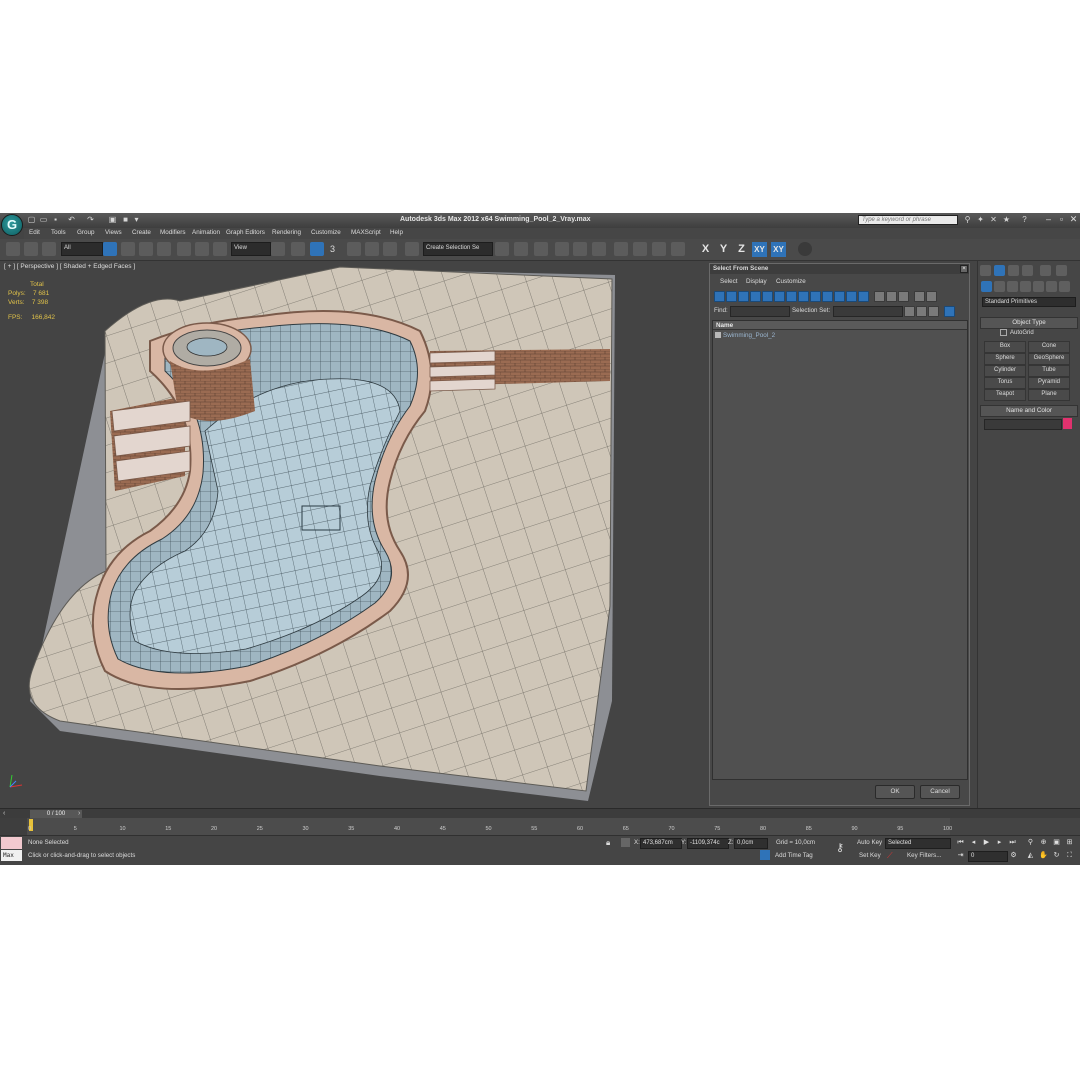 The width and height of the screenshot is (1080, 1080). I want to click on sphere-button: Sphere, so click(1005, 359).